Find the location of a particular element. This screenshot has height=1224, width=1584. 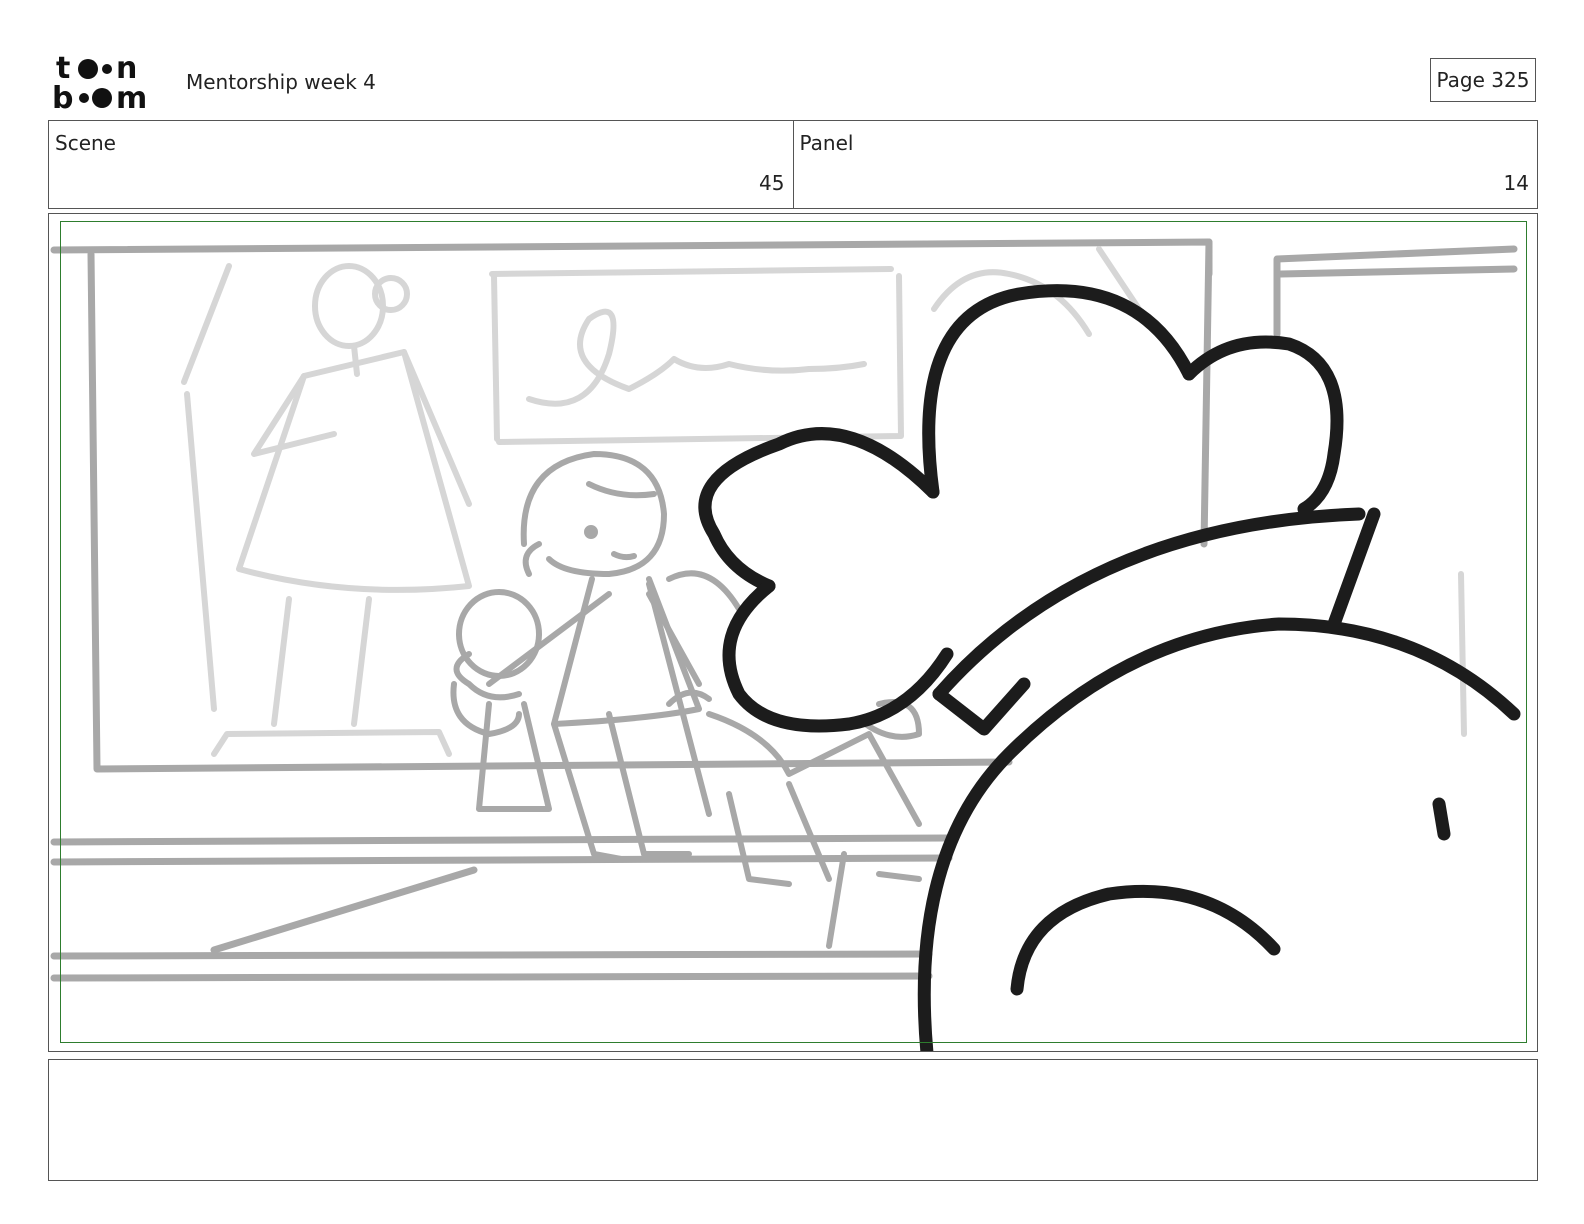

scene-label: Scene is located at coordinates (85, 143).